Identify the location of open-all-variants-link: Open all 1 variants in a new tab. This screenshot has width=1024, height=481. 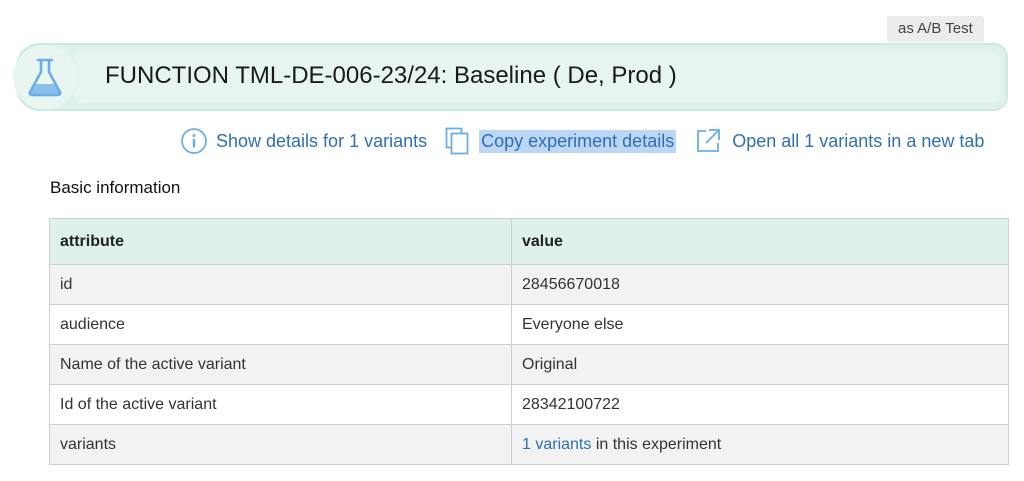
(839, 141).